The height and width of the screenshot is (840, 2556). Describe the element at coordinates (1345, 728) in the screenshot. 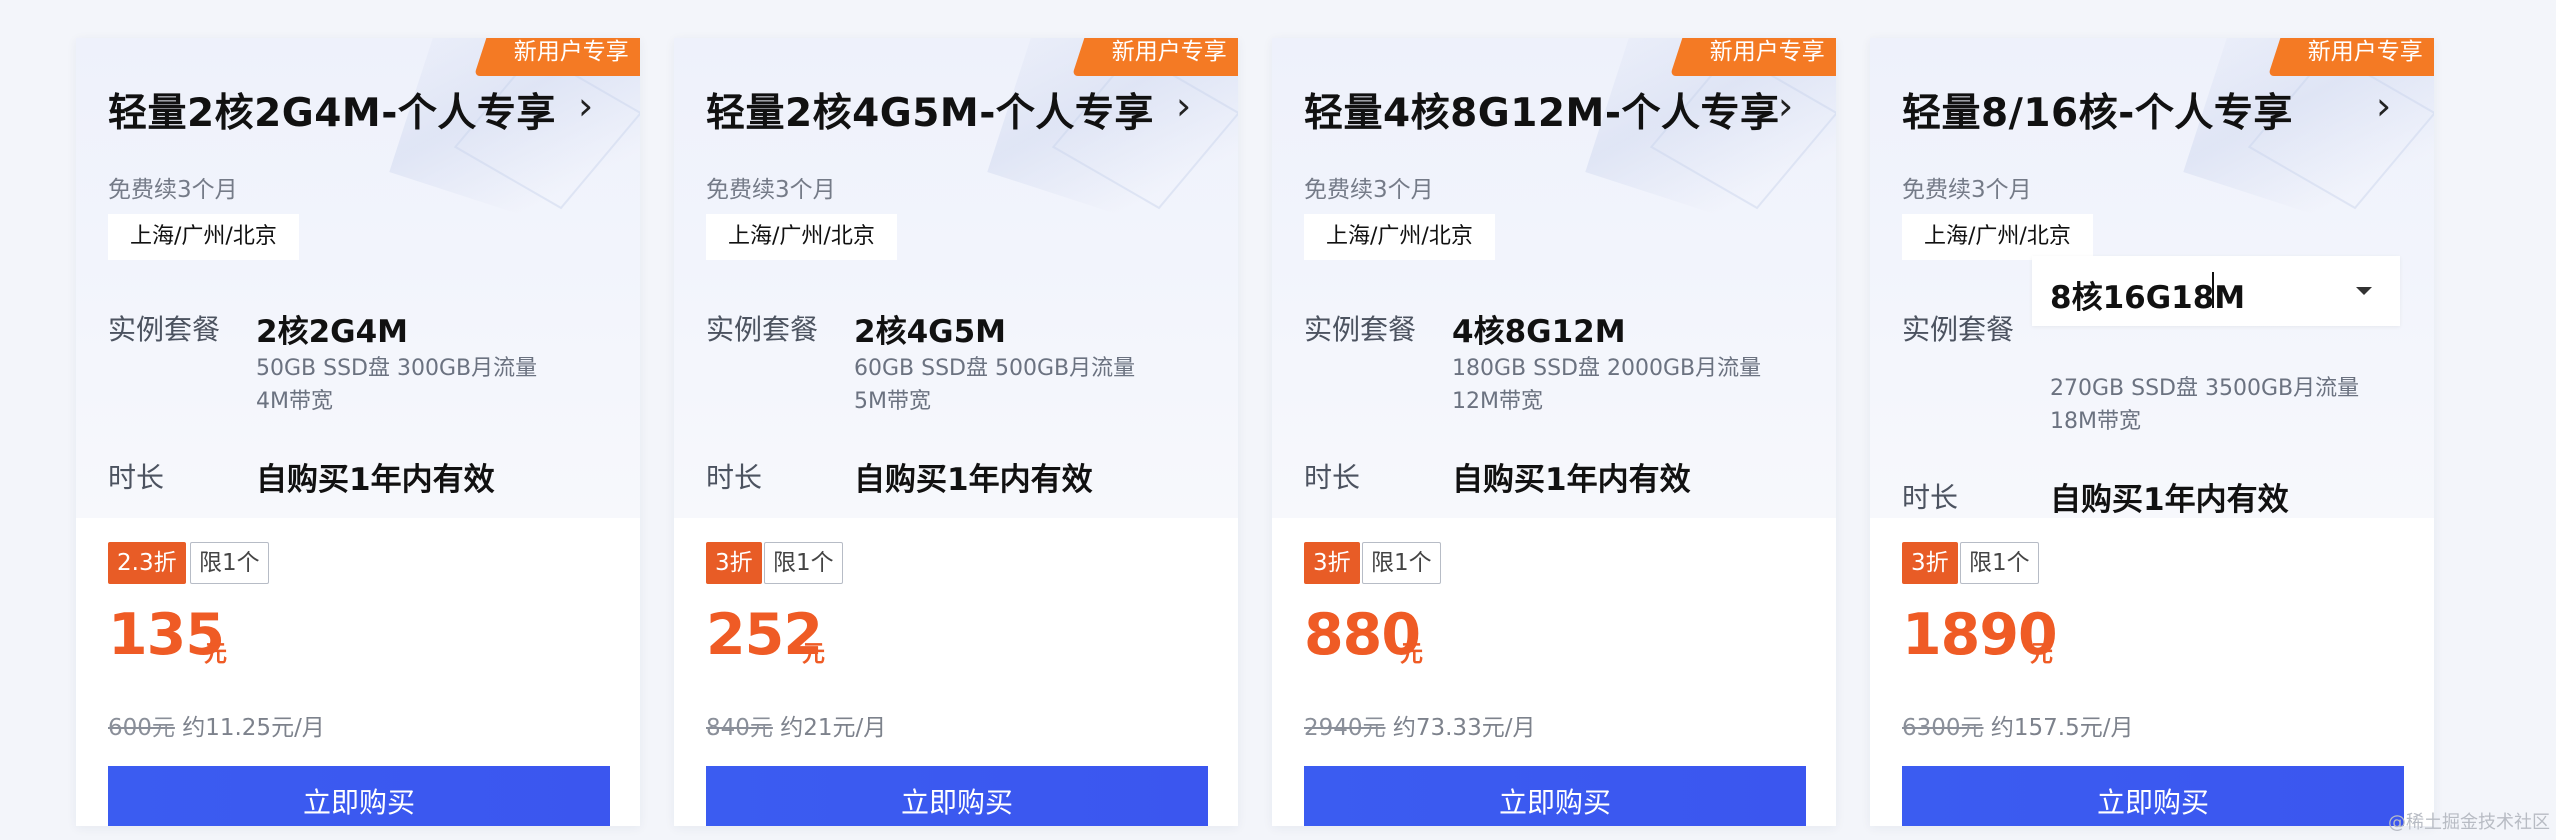

I see `original-price: 2940元` at that location.